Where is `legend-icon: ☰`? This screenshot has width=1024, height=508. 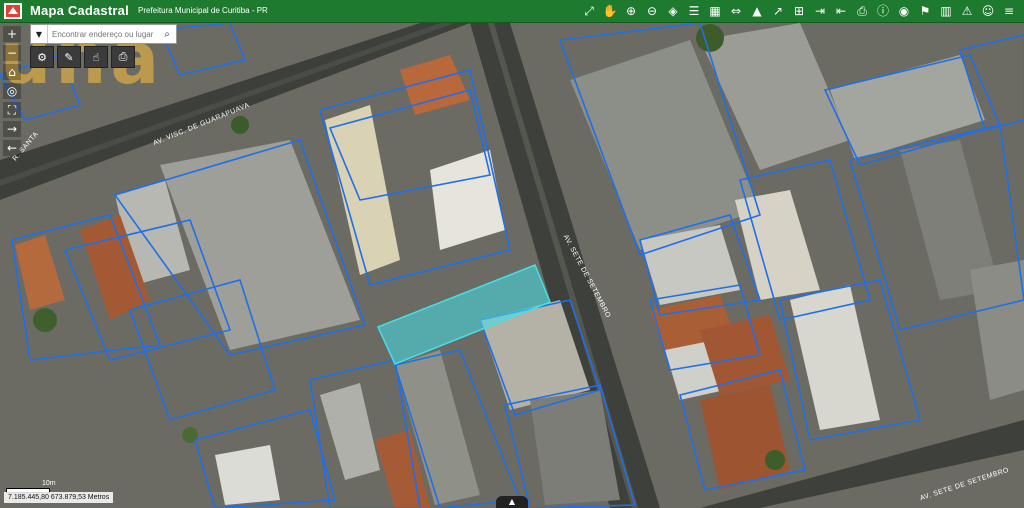 legend-icon: ☰ is located at coordinates (694, 11).